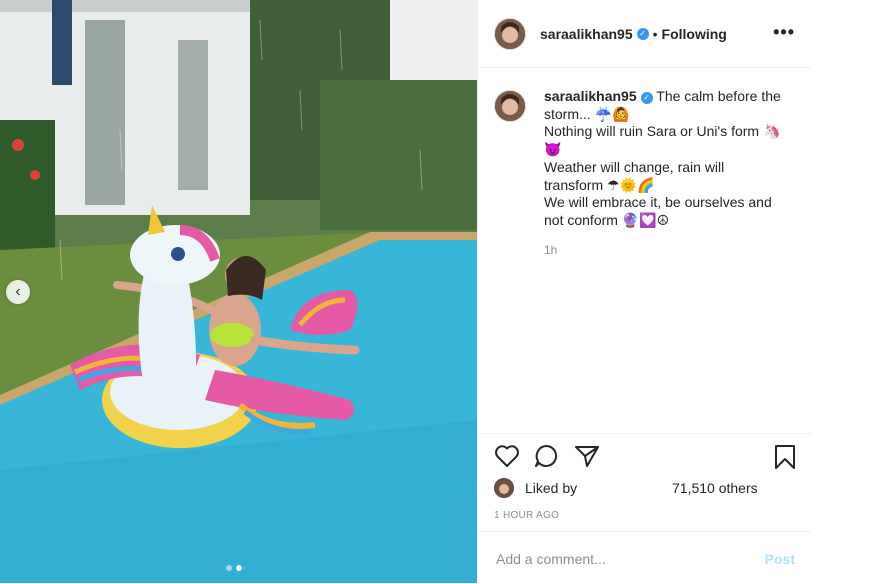 The height and width of the screenshot is (584, 875). I want to click on carousel-previous-button: ‹, so click(18, 292).